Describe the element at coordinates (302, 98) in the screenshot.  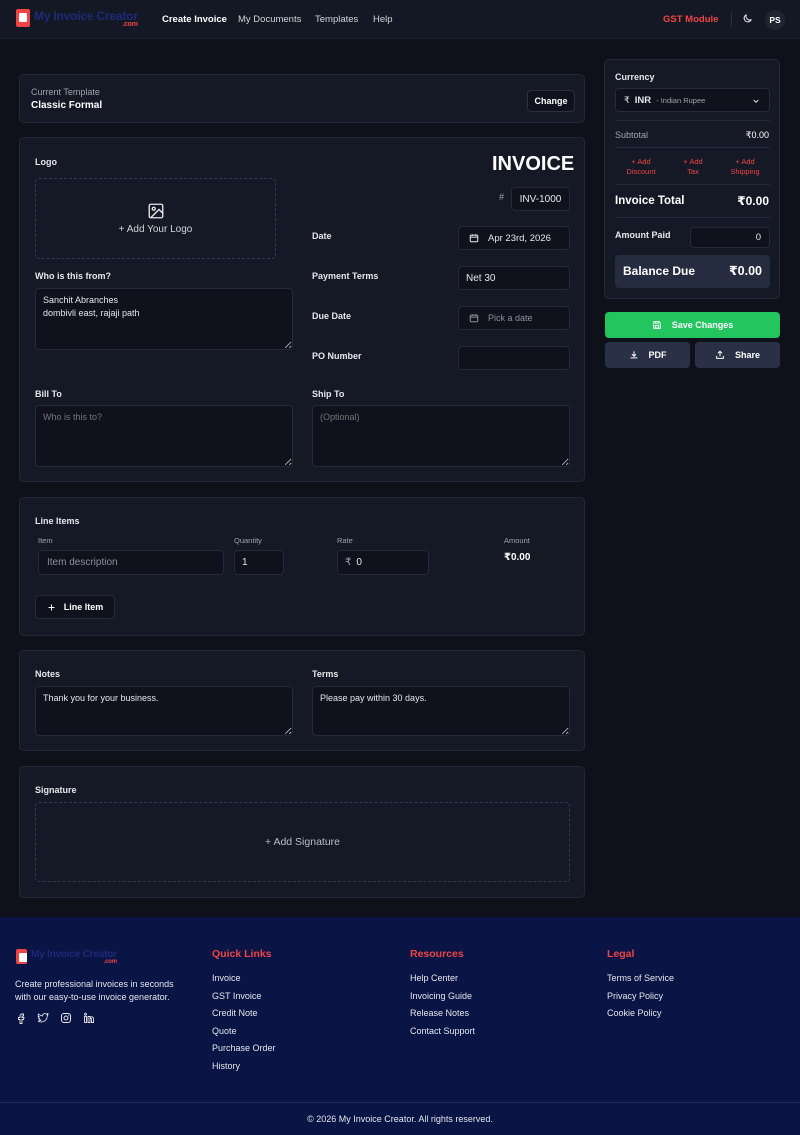
I see `template-panel: Current Template Classic Formal Change` at that location.